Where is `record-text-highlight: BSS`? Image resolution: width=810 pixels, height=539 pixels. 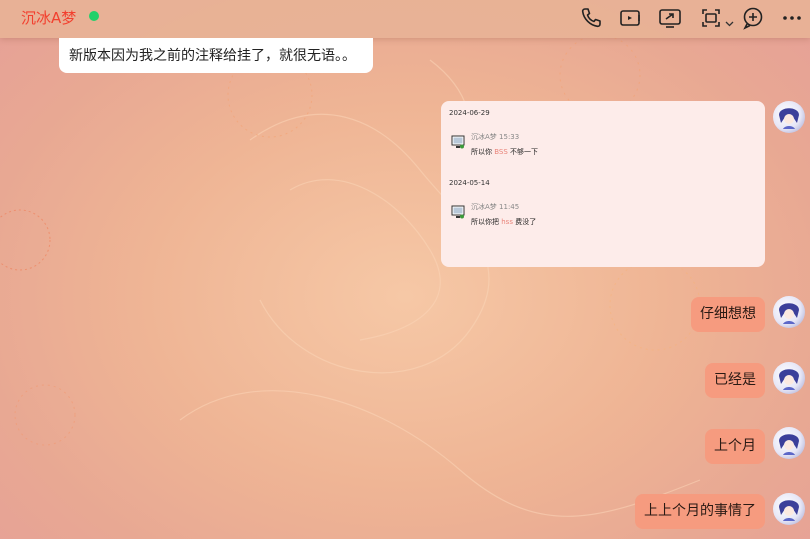 record-text-highlight: BSS is located at coordinates (501, 152).